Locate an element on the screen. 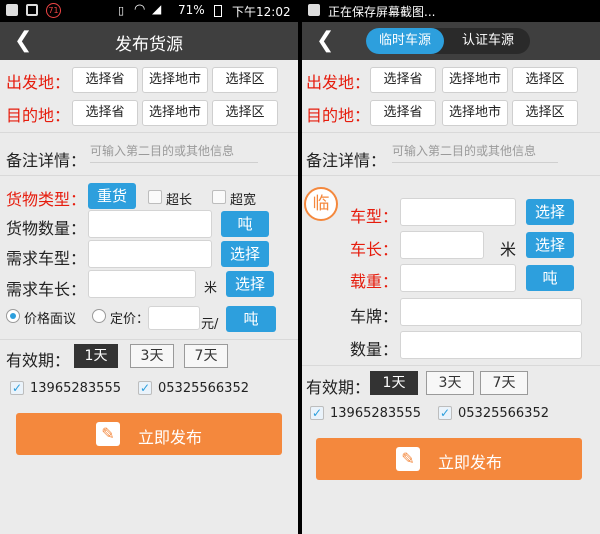 This screenshot has height=534, width=600. overlong-label: 超长 is located at coordinates (179, 200).